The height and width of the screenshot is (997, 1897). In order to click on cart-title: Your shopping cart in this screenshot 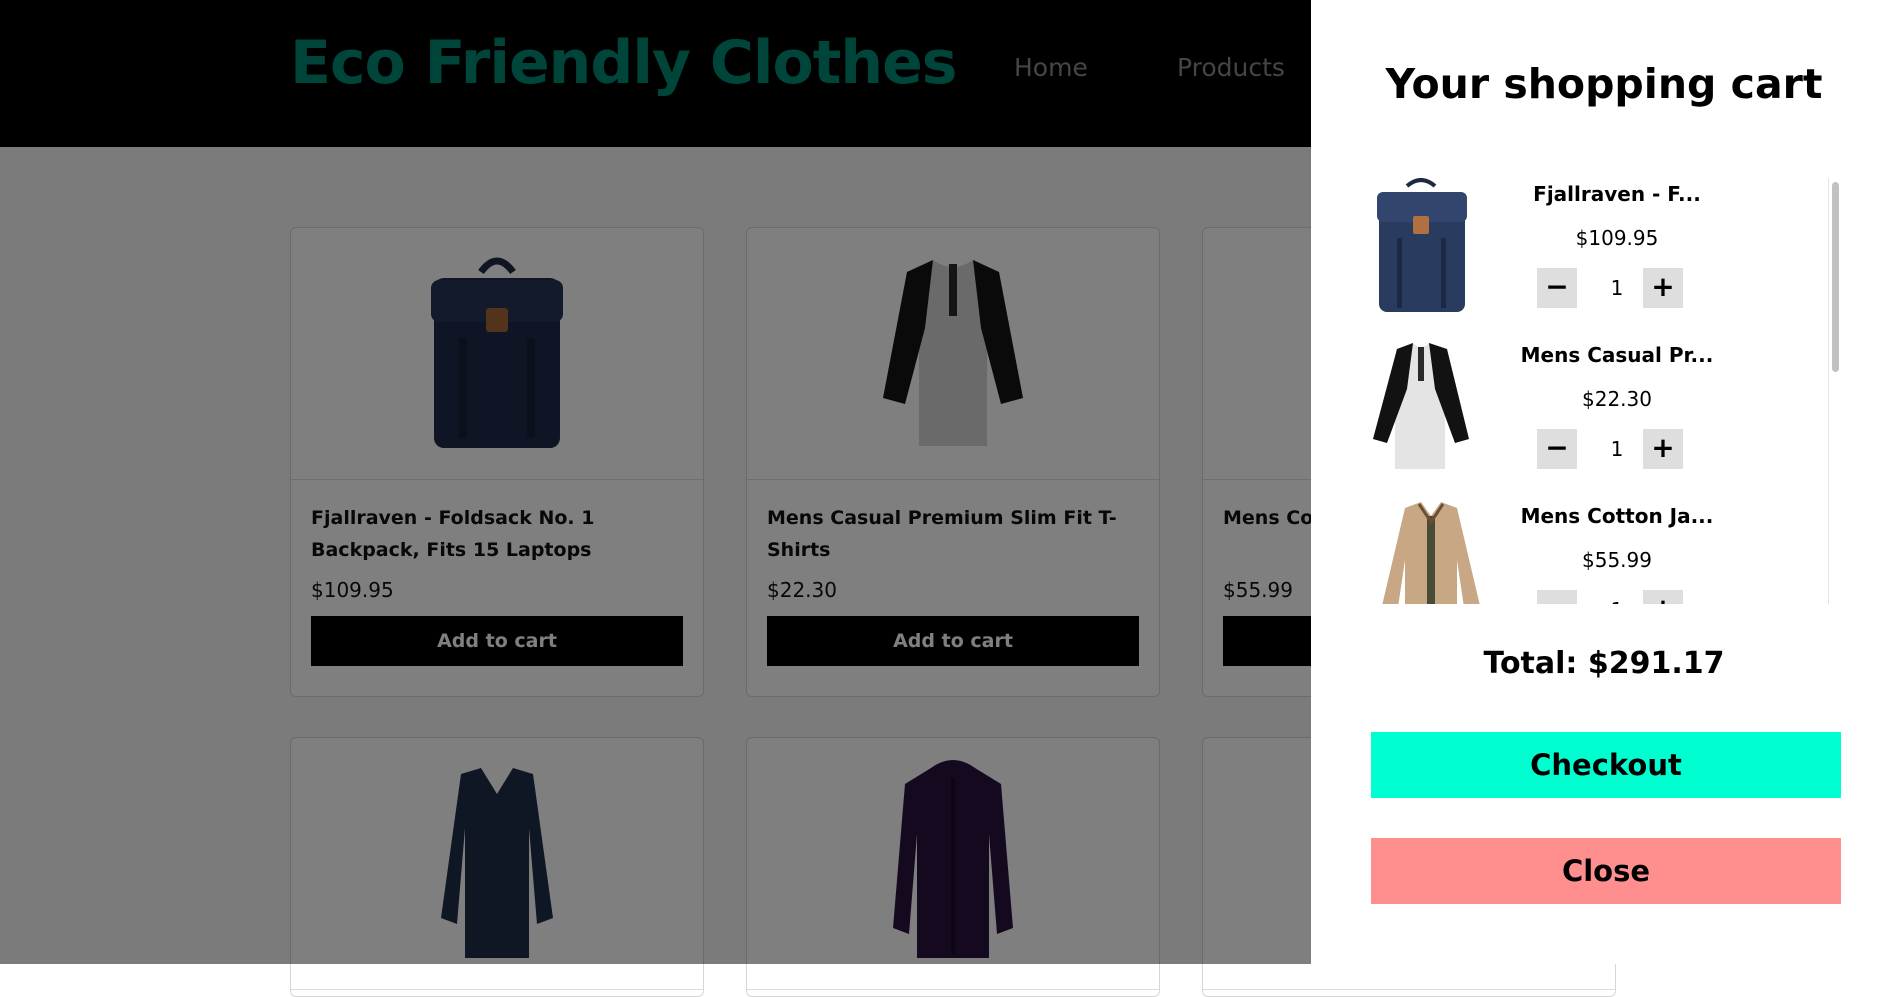, I will do `click(1604, 84)`.